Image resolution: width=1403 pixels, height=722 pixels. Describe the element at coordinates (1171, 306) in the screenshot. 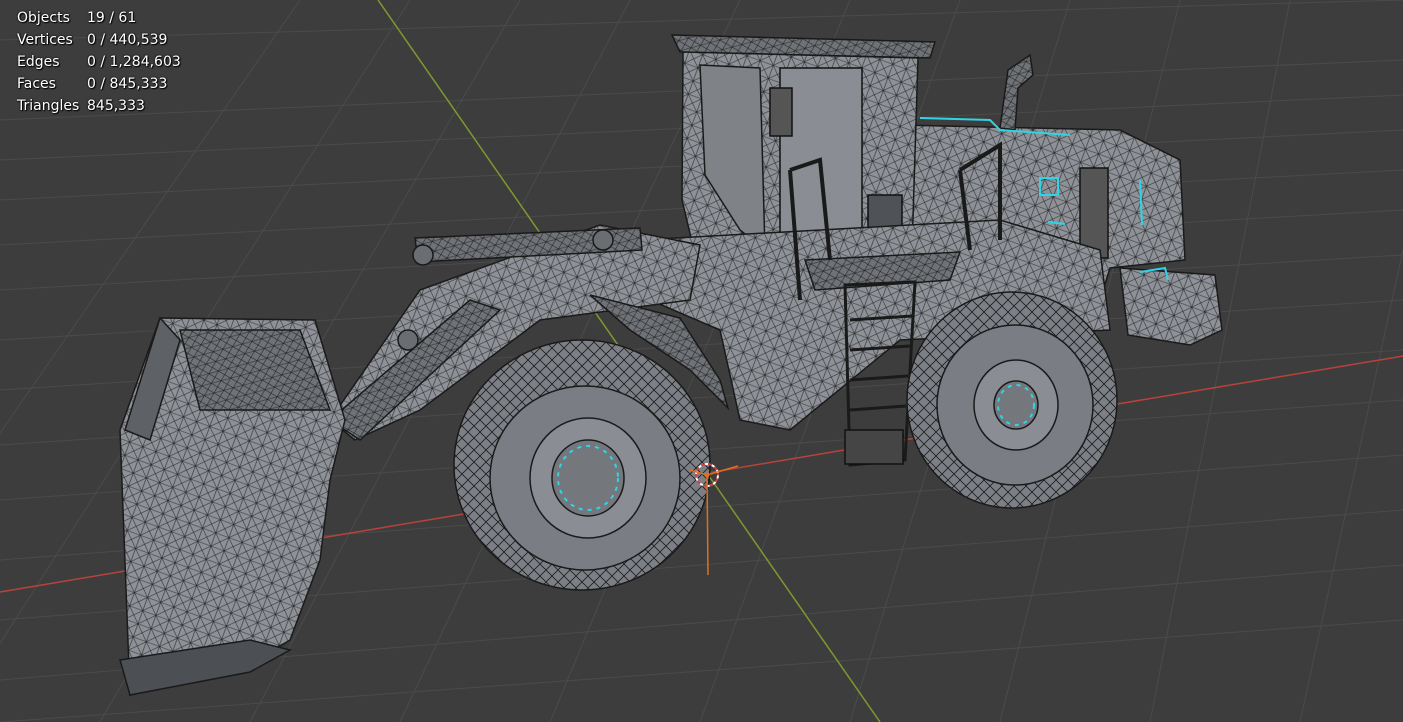

I see `counterweight` at that location.